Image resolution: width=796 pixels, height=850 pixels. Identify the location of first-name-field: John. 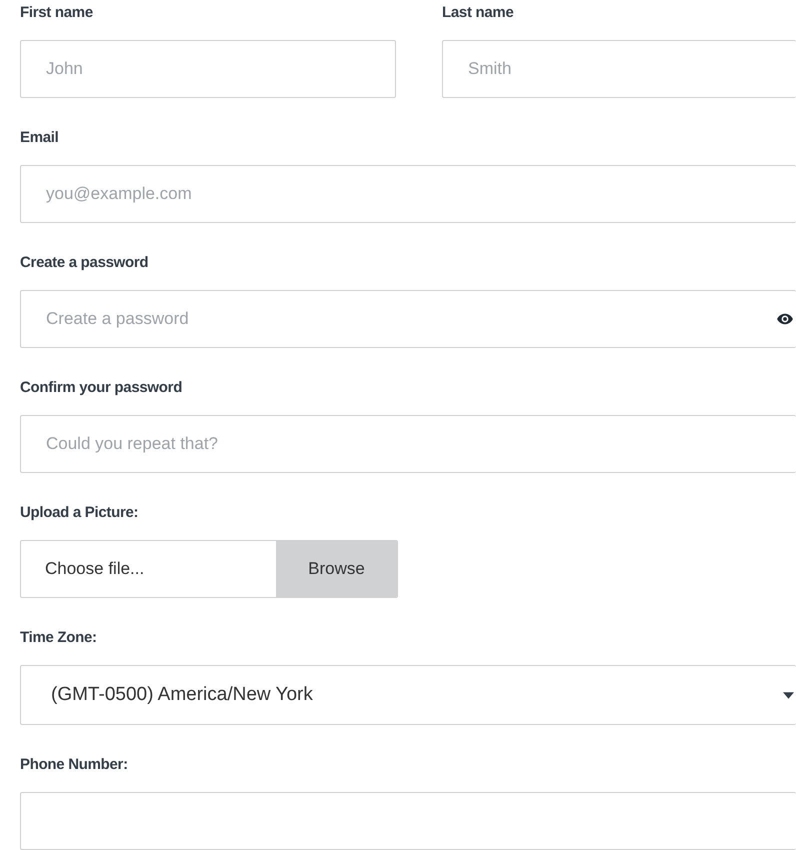
(208, 69).